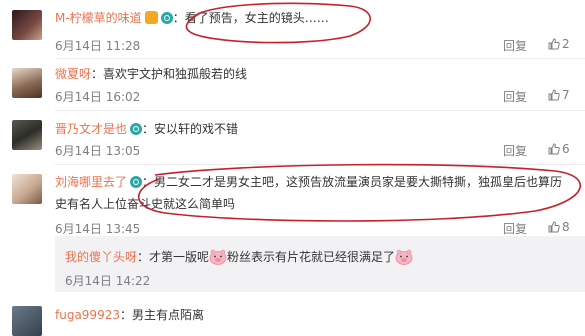  I want to click on like-count: 2, so click(566, 44).